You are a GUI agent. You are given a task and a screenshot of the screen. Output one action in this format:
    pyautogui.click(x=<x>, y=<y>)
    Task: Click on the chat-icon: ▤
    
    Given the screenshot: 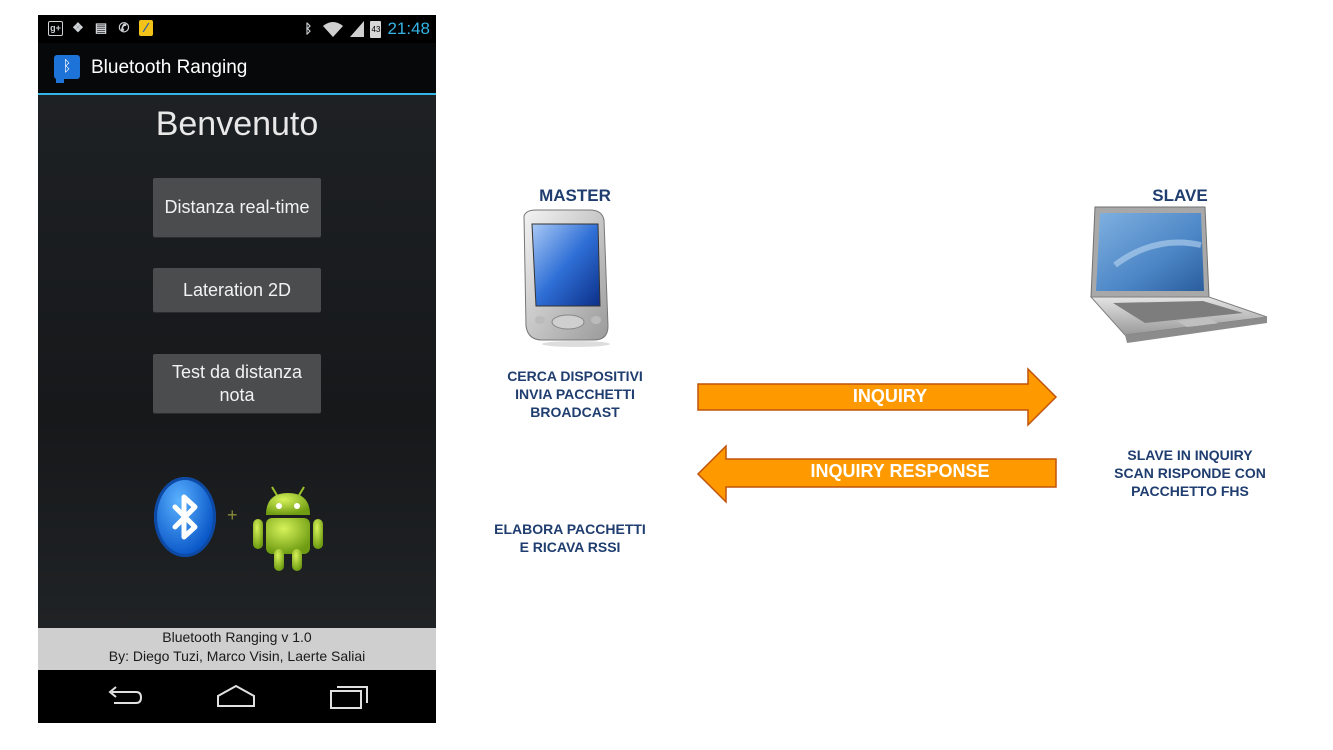 What is the action you would take?
    pyautogui.click(x=101, y=27)
    